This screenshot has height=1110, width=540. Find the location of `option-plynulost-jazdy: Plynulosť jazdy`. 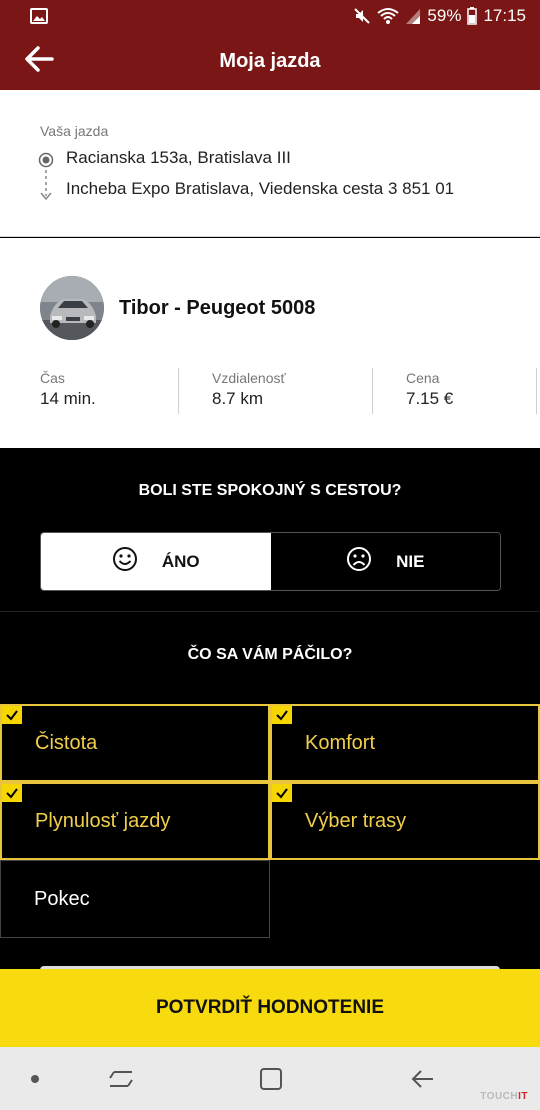

option-plynulost-jazdy: Plynulosť jazdy is located at coordinates (135, 821).